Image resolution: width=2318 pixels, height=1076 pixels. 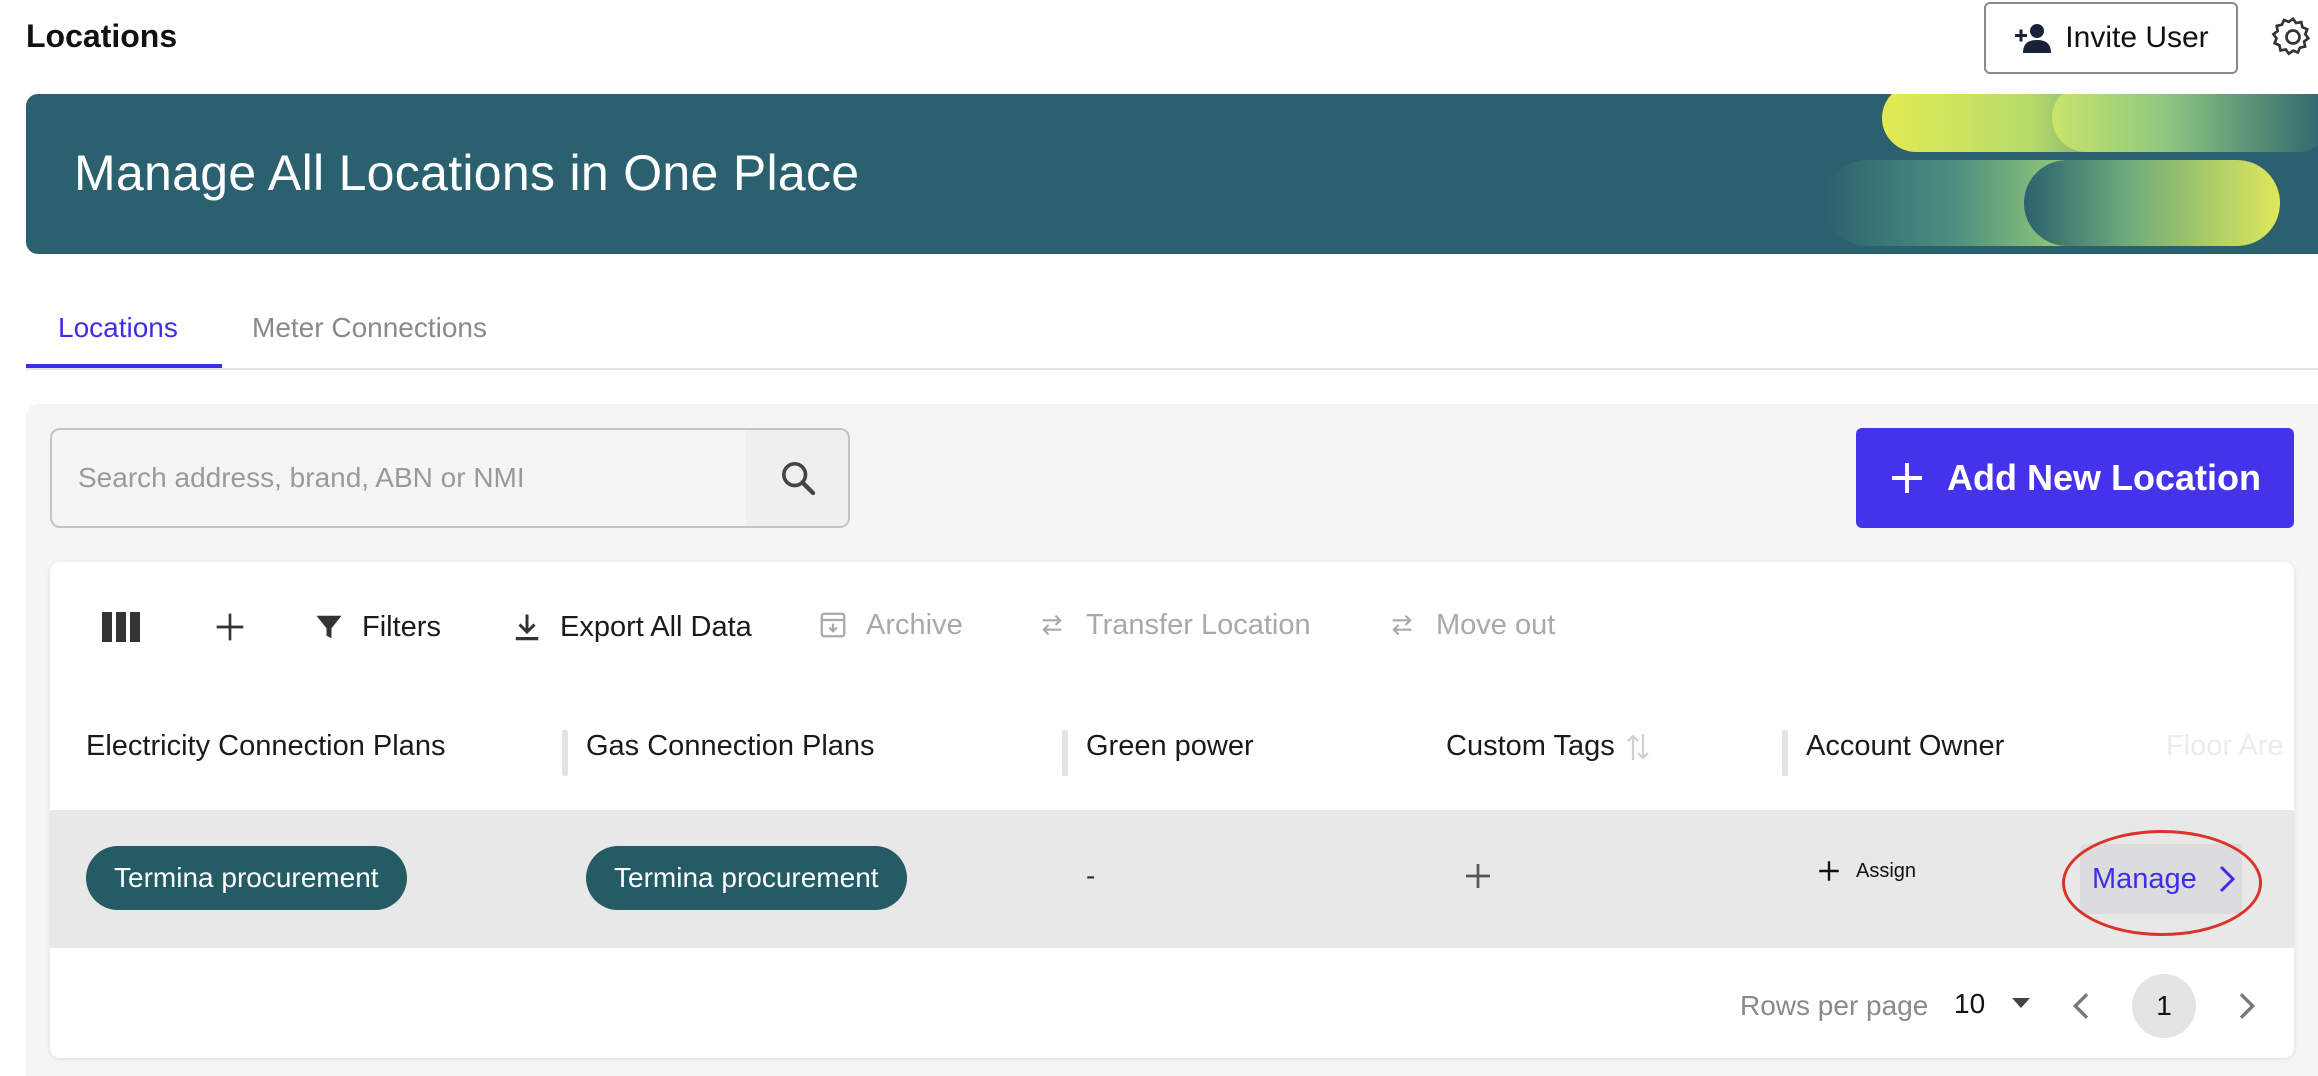 What do you see at coordinates (746, 878) in the screenshot?
I see `gas-plan-chip: Termina procurement` at bounding box center [746, 878].